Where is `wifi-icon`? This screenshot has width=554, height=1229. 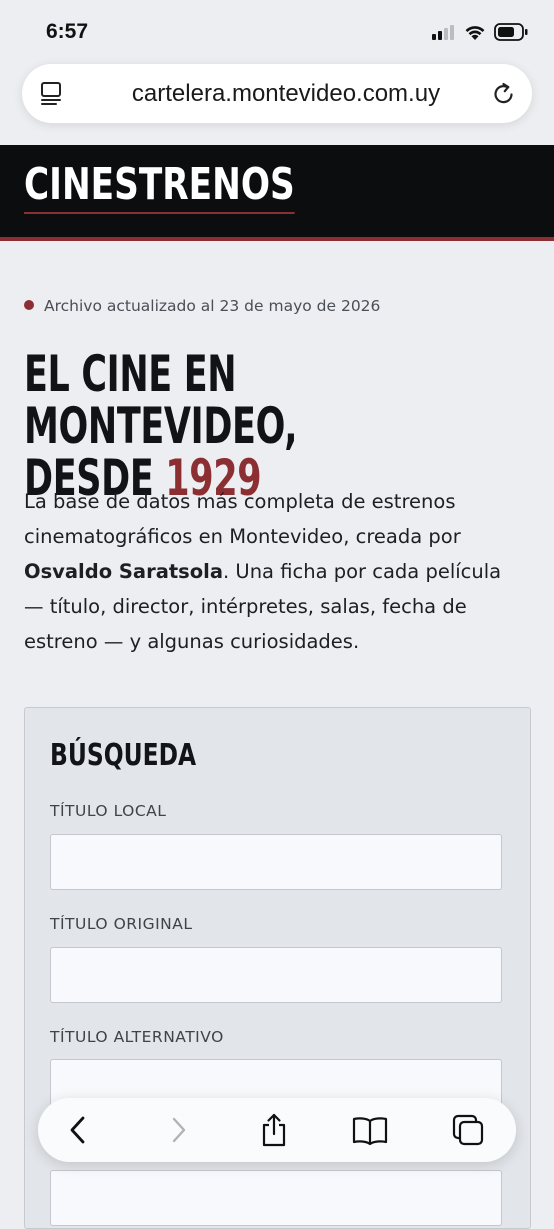 wifi-icon is located at coordinates (475, 32).